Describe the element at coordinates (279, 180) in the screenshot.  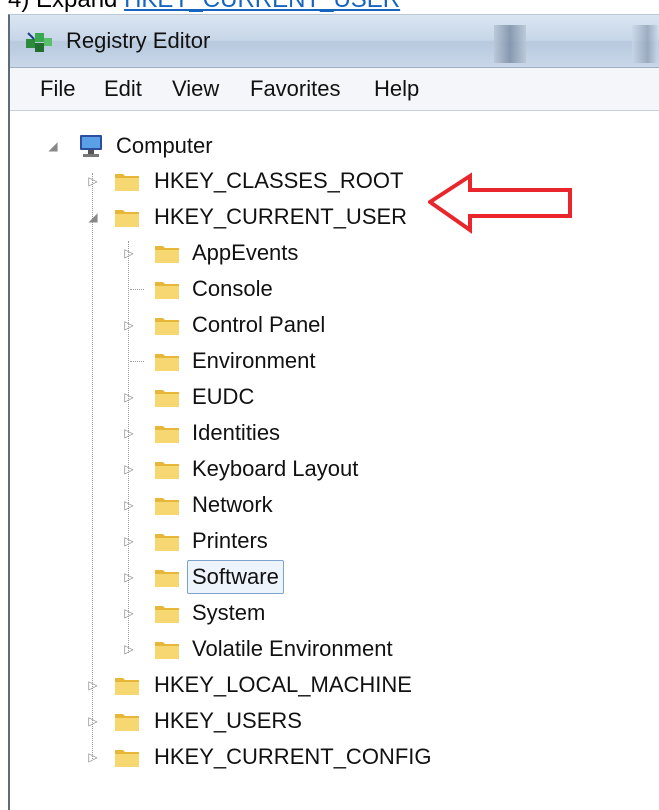
I see `tree-label: HKEY_CLASSES_ROOT` at that location.